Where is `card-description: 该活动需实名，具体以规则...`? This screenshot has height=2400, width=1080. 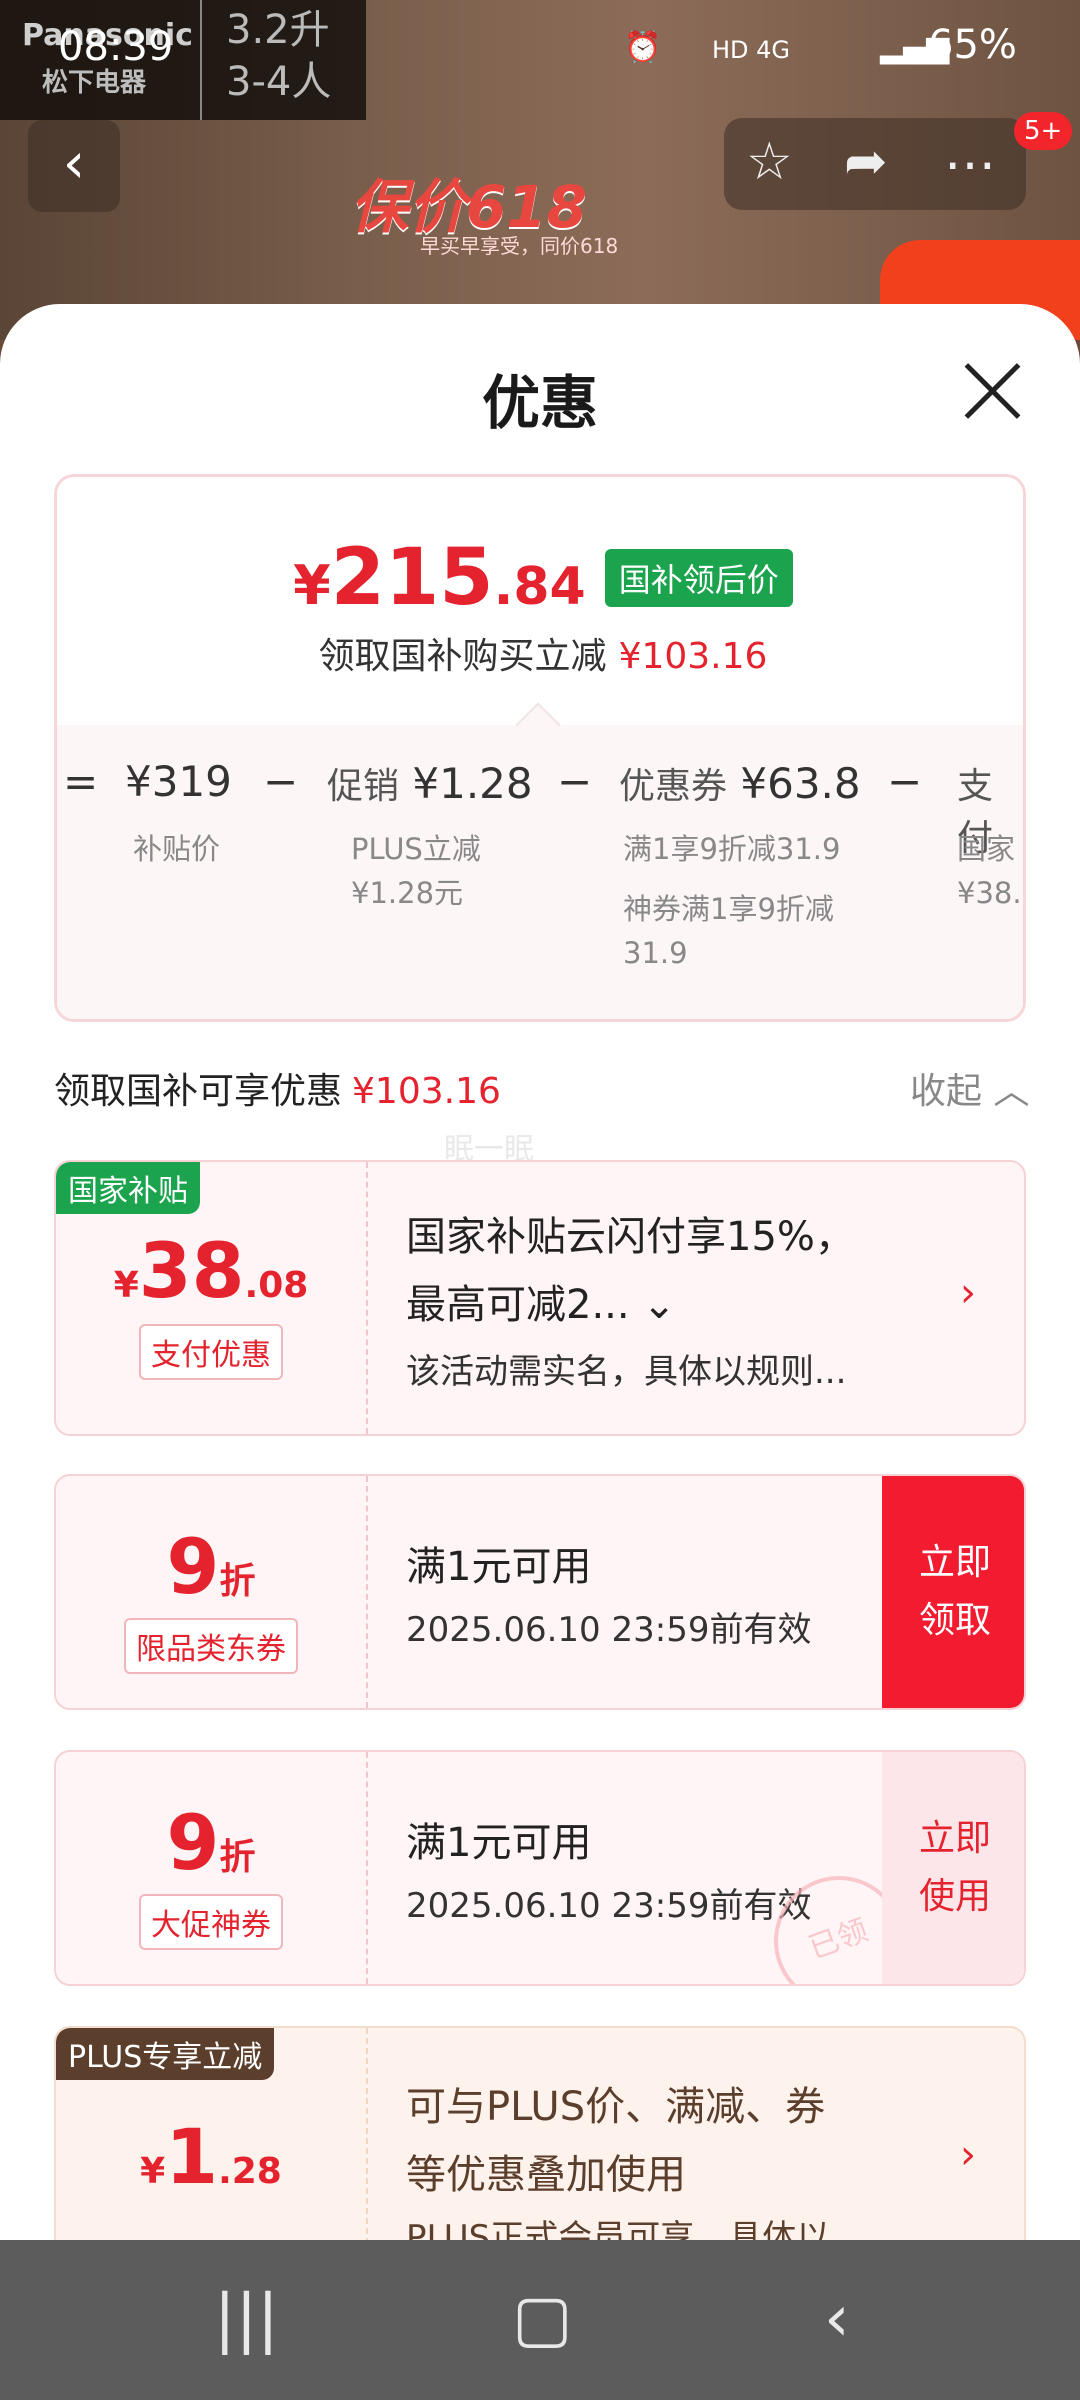
card-description: 该活动需实名，具体以规则... is located at coordinates (626, 1372).